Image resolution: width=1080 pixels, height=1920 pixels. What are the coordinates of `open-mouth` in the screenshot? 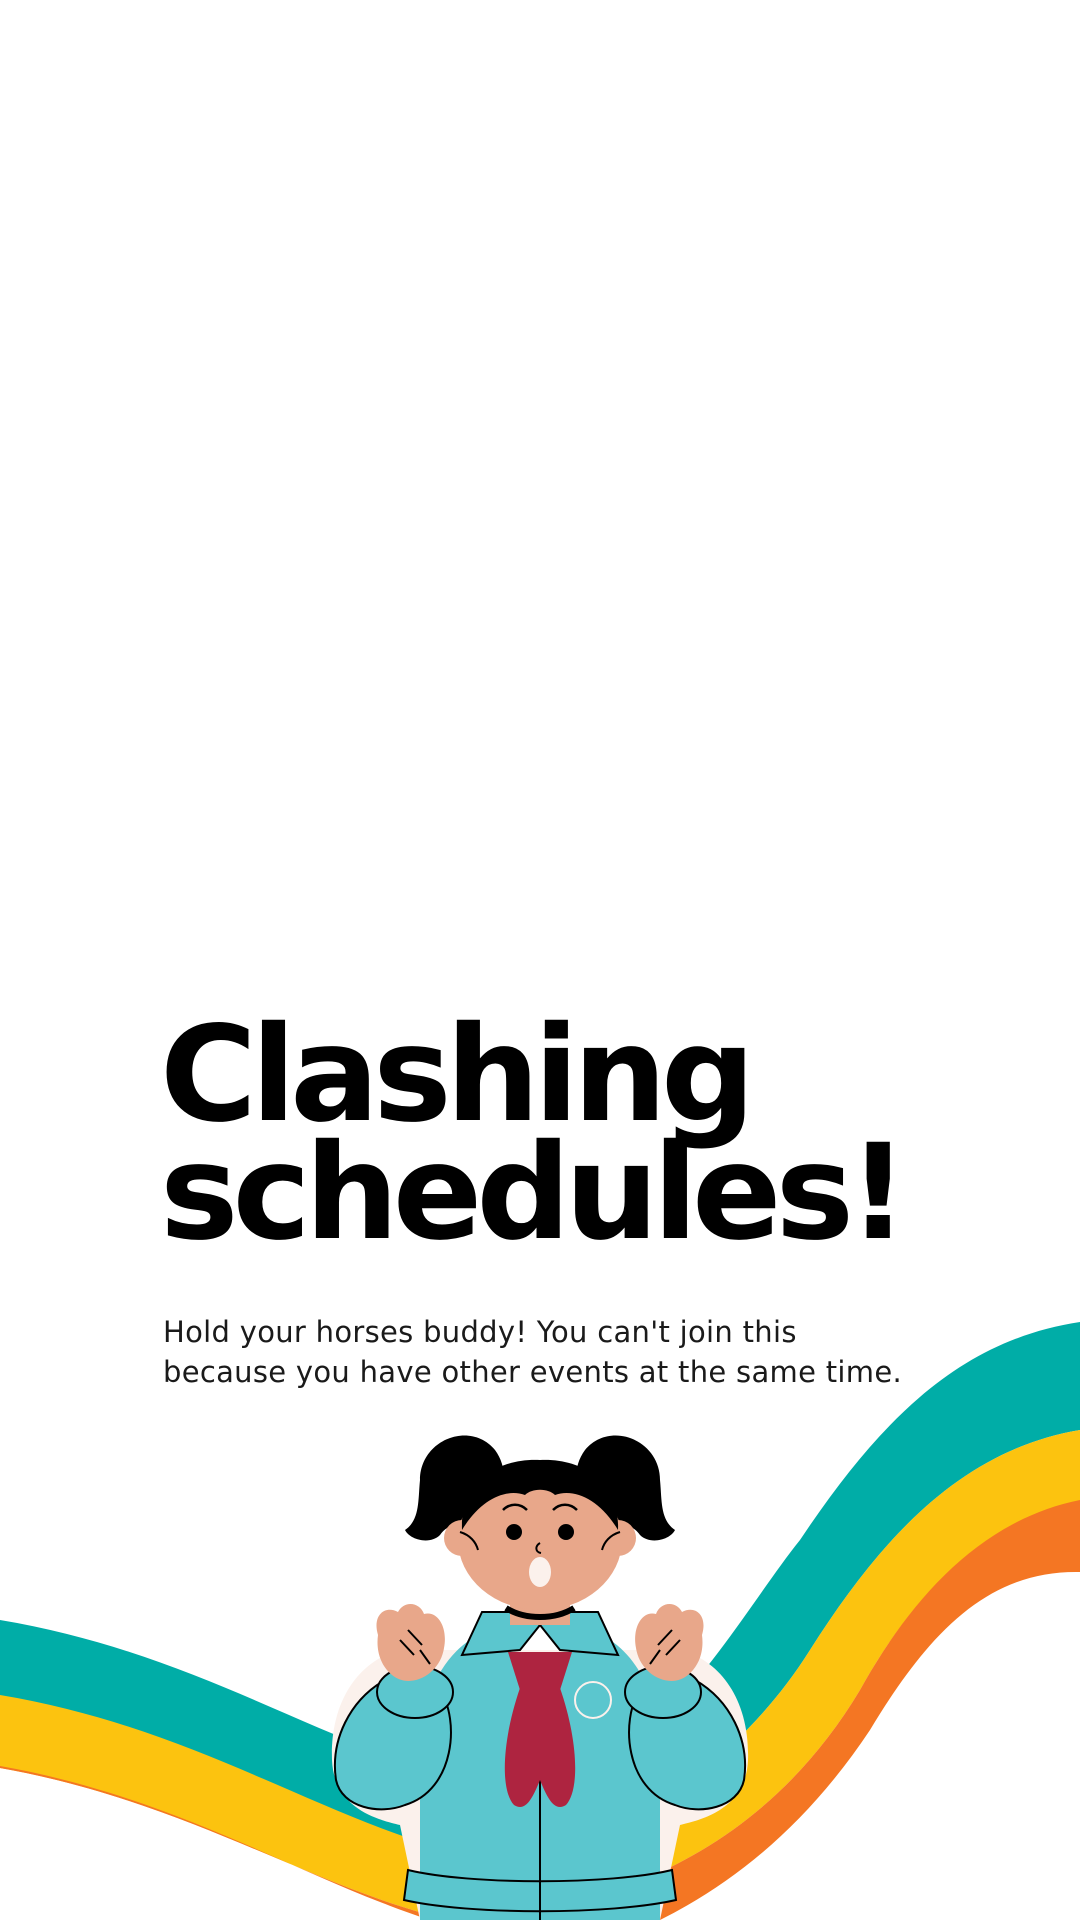 It's located at (540, 1572).